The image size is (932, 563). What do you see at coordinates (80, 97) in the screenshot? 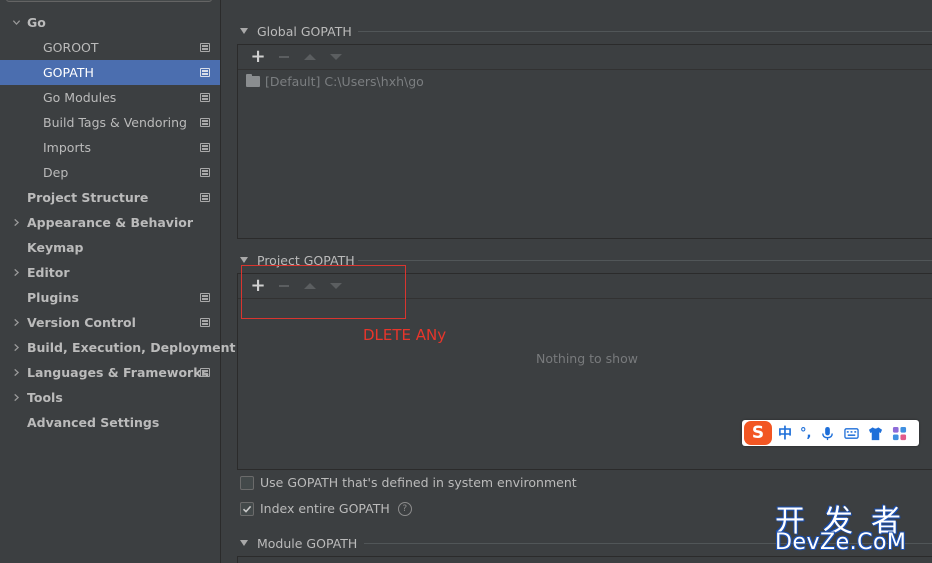
I see `sidebar-item-label: Go Modules` at bounding box center [80, 97].